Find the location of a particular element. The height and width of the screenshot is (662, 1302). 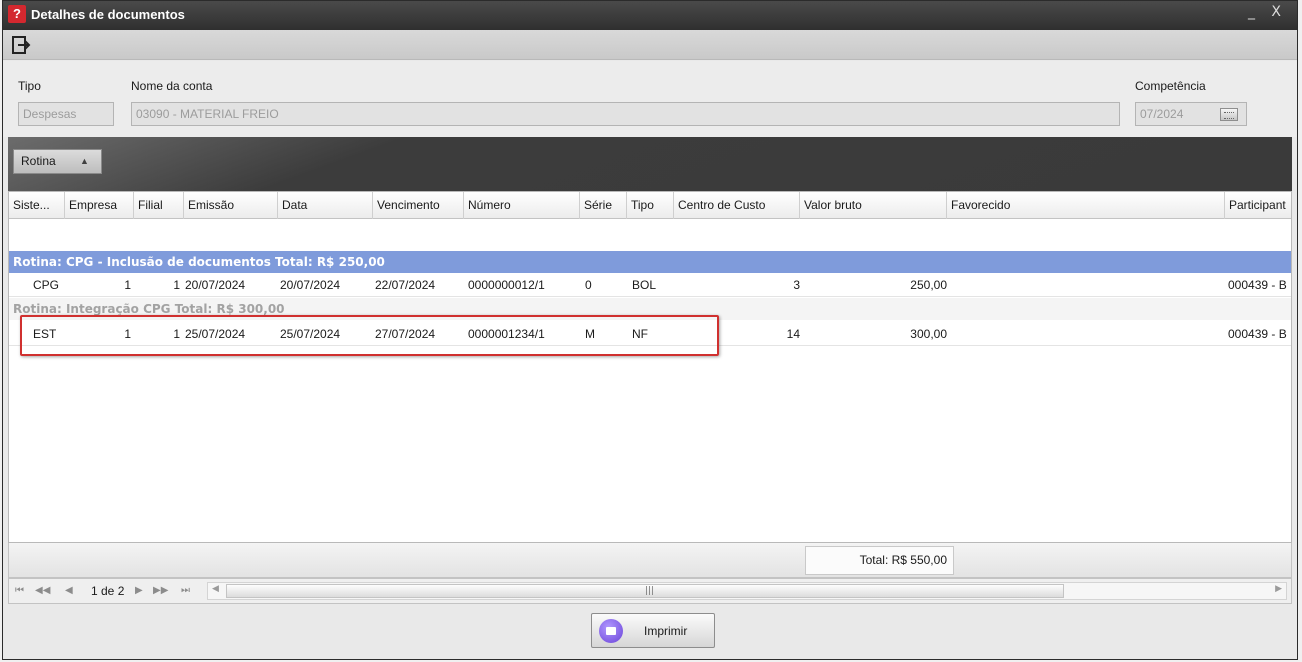

printer-icon is located at coordinates (611, 631).